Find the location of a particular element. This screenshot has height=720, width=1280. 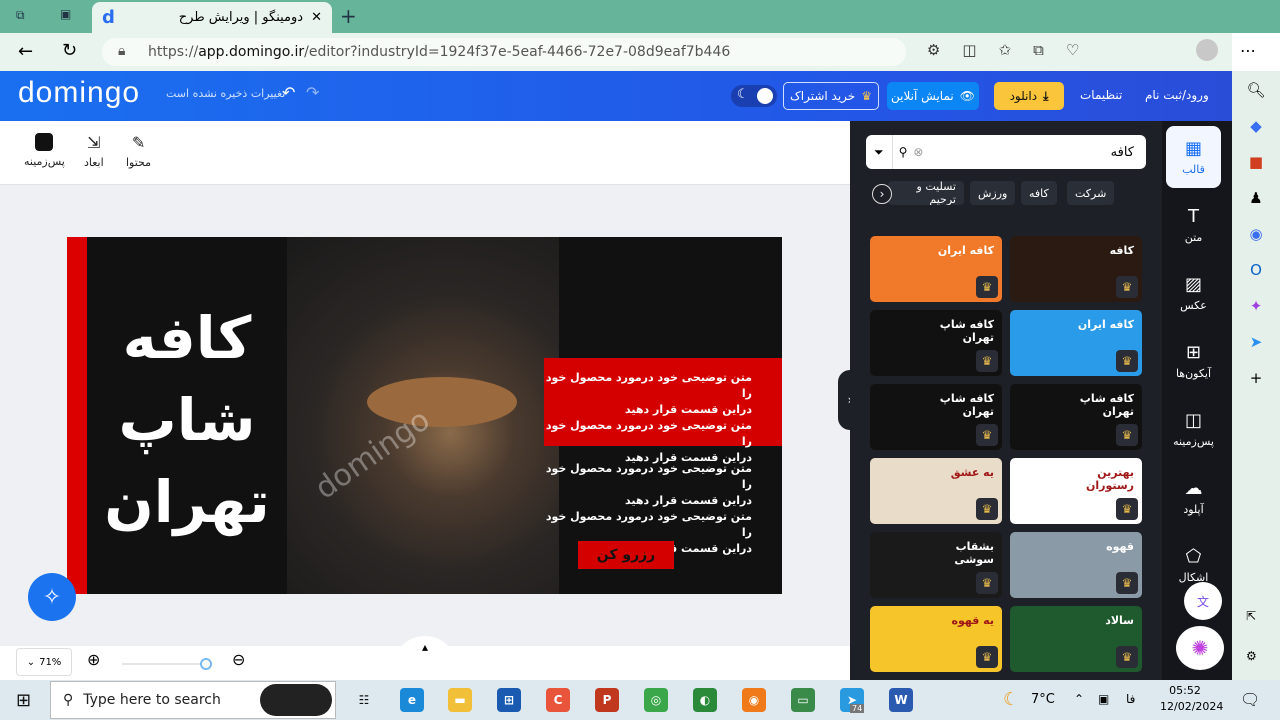

template-thumbnail-text: یه عشق is located at coordinates (972, 472).